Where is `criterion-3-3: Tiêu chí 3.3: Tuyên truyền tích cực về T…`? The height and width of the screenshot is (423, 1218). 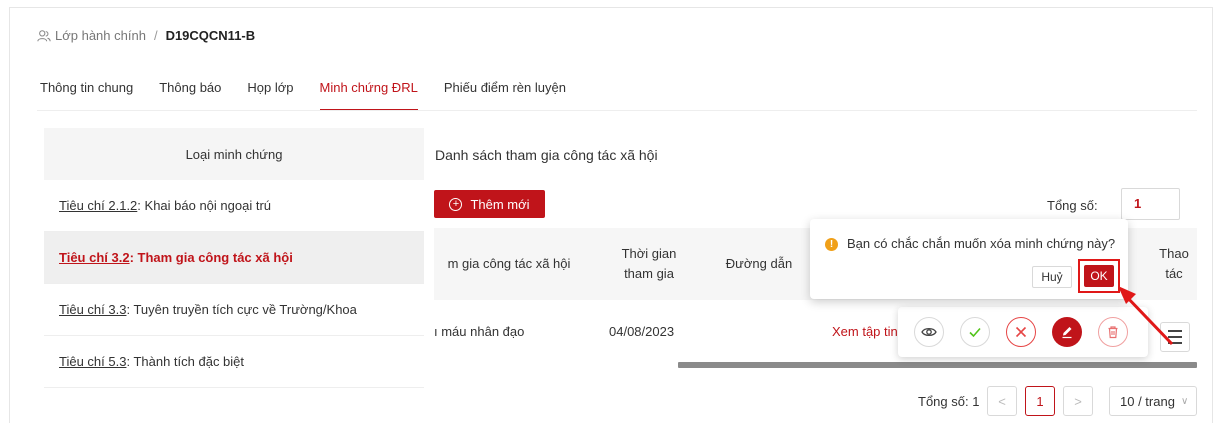
criterion-3-3: Tiêu chí 3.3: Tuyên truyền tích cực về T… is located at coordinates (234, 310).